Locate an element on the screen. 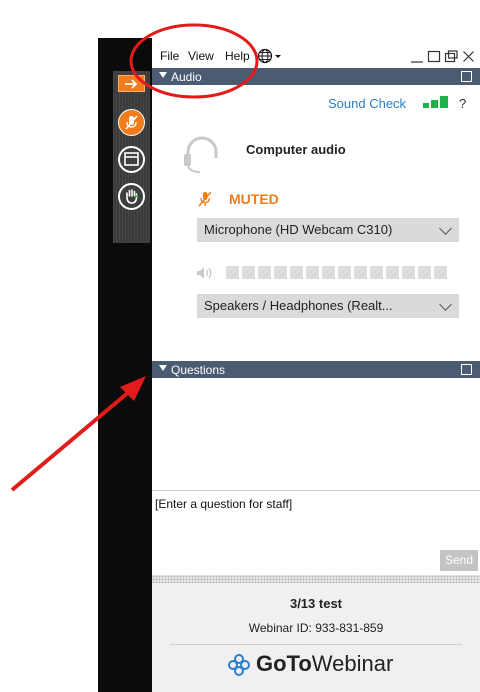 This screenshot has height=692, width=480. annotation-arrow-line is located at coordinates (71, 440).